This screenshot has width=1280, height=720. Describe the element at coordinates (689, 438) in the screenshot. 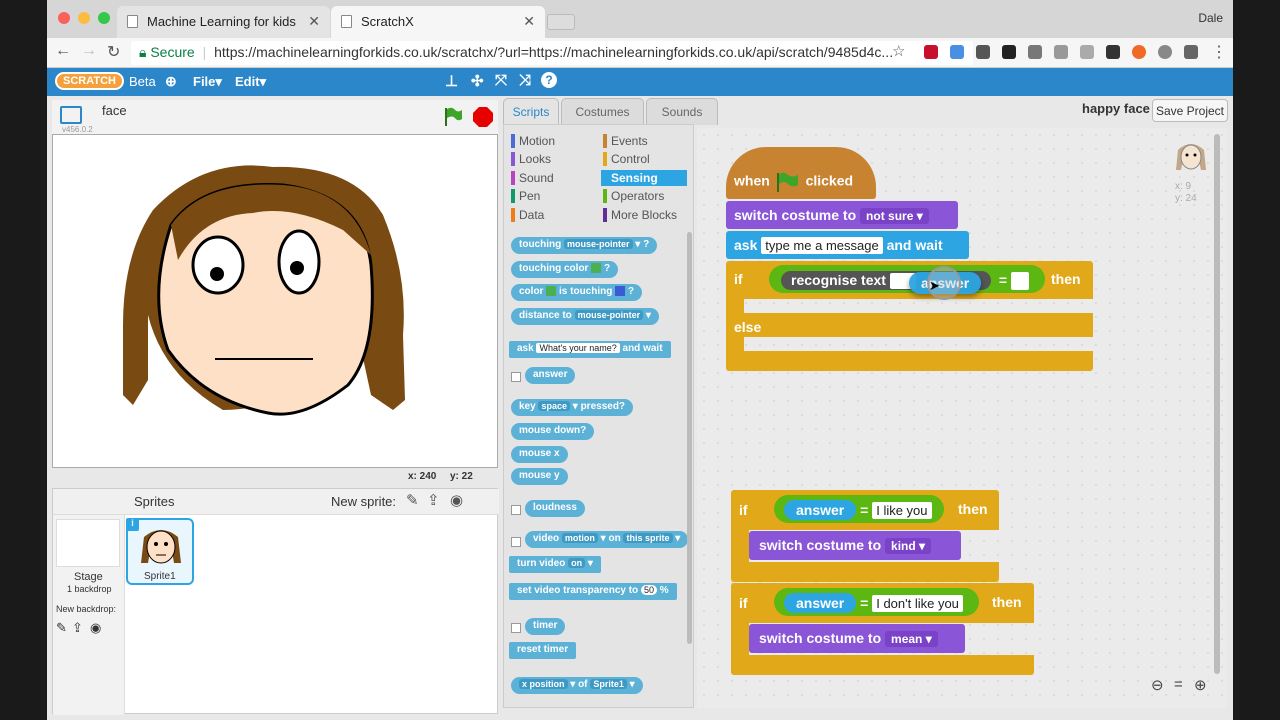

I see `palette-scrollbar` at that location.